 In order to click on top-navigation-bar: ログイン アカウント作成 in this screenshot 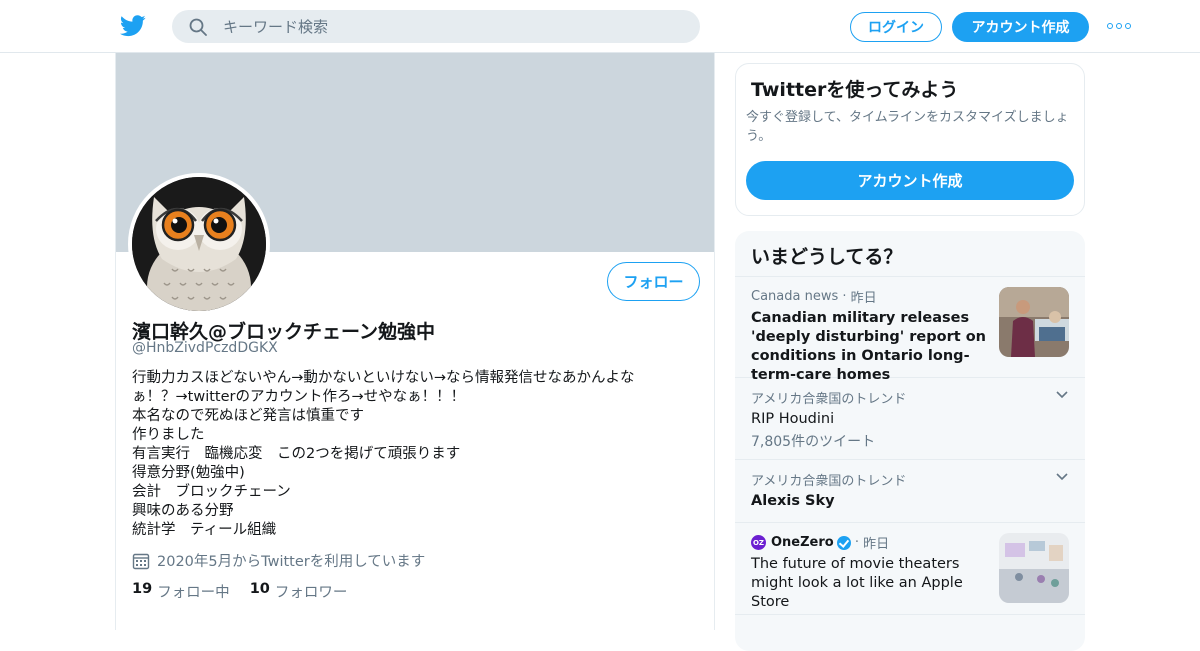, I will do `click(600, 26)`.